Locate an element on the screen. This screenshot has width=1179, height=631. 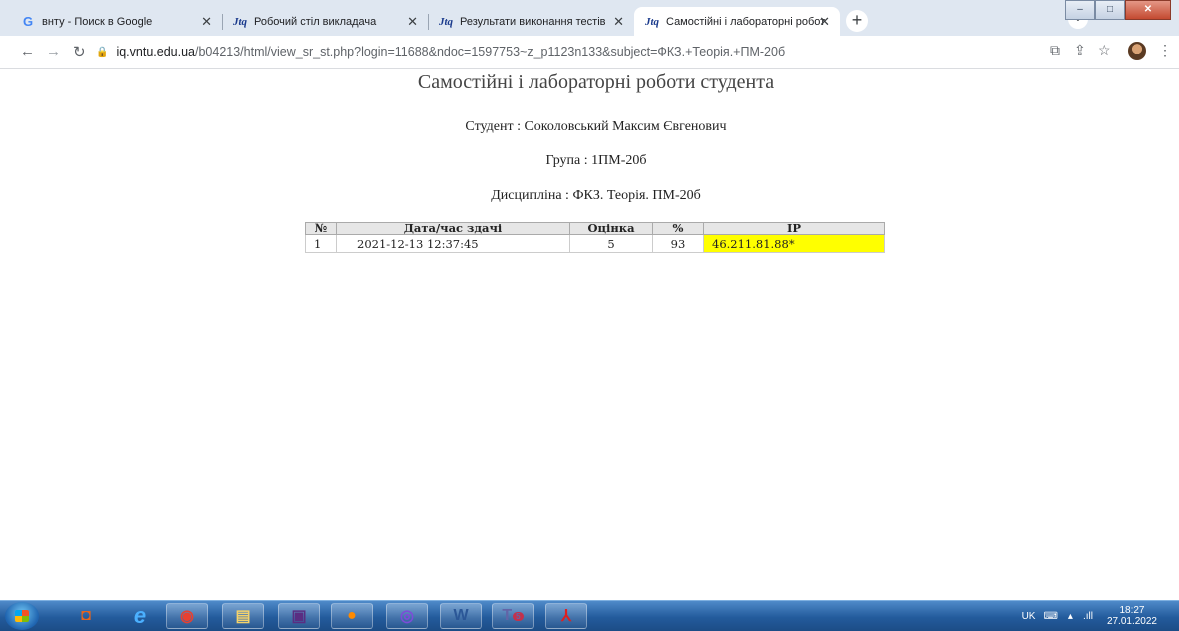
viber-icon: ◎ is located at coordinates (407, 616).